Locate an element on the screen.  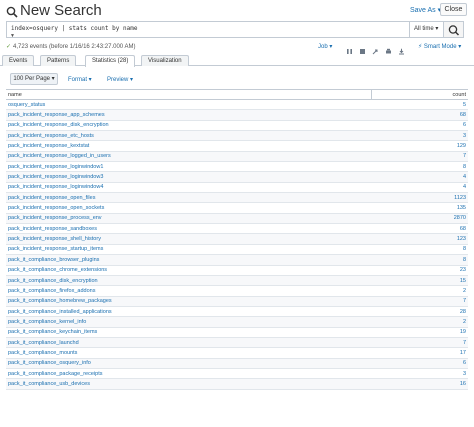
table-row: pack_incident_response_loginwindow4 4 is located at coordinates (237, 188).